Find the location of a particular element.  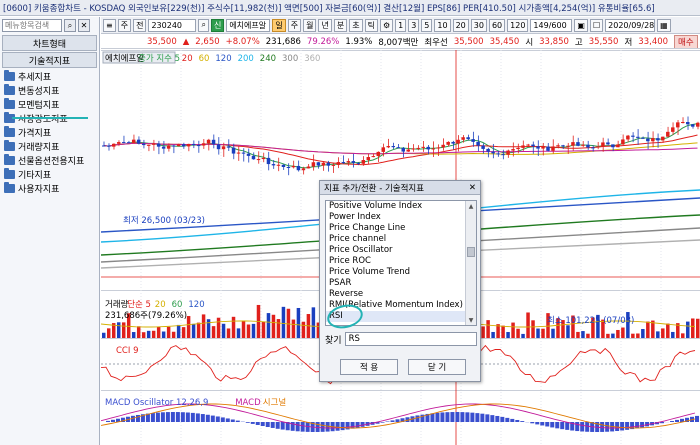

find-input is located at coordinates (410, 339).